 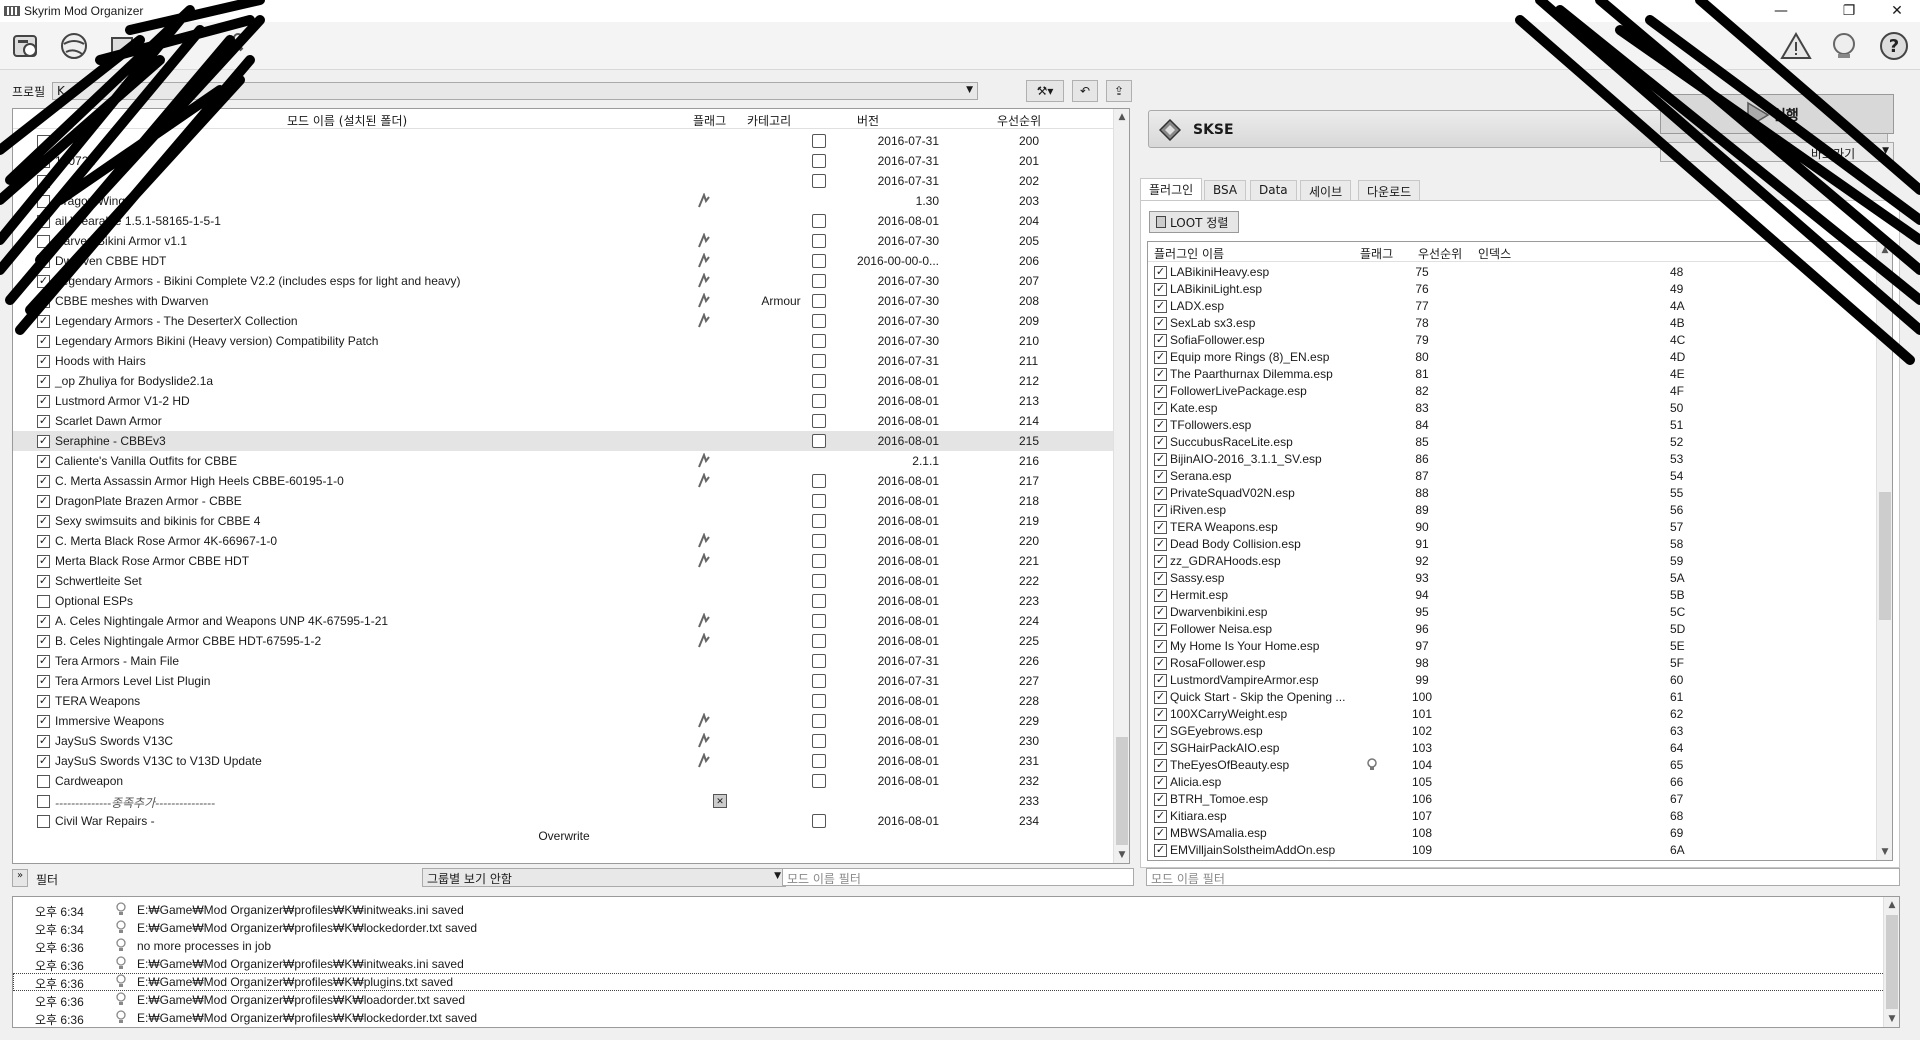 I want to click on column-flags: 플래그, so click(x=709, y=120).